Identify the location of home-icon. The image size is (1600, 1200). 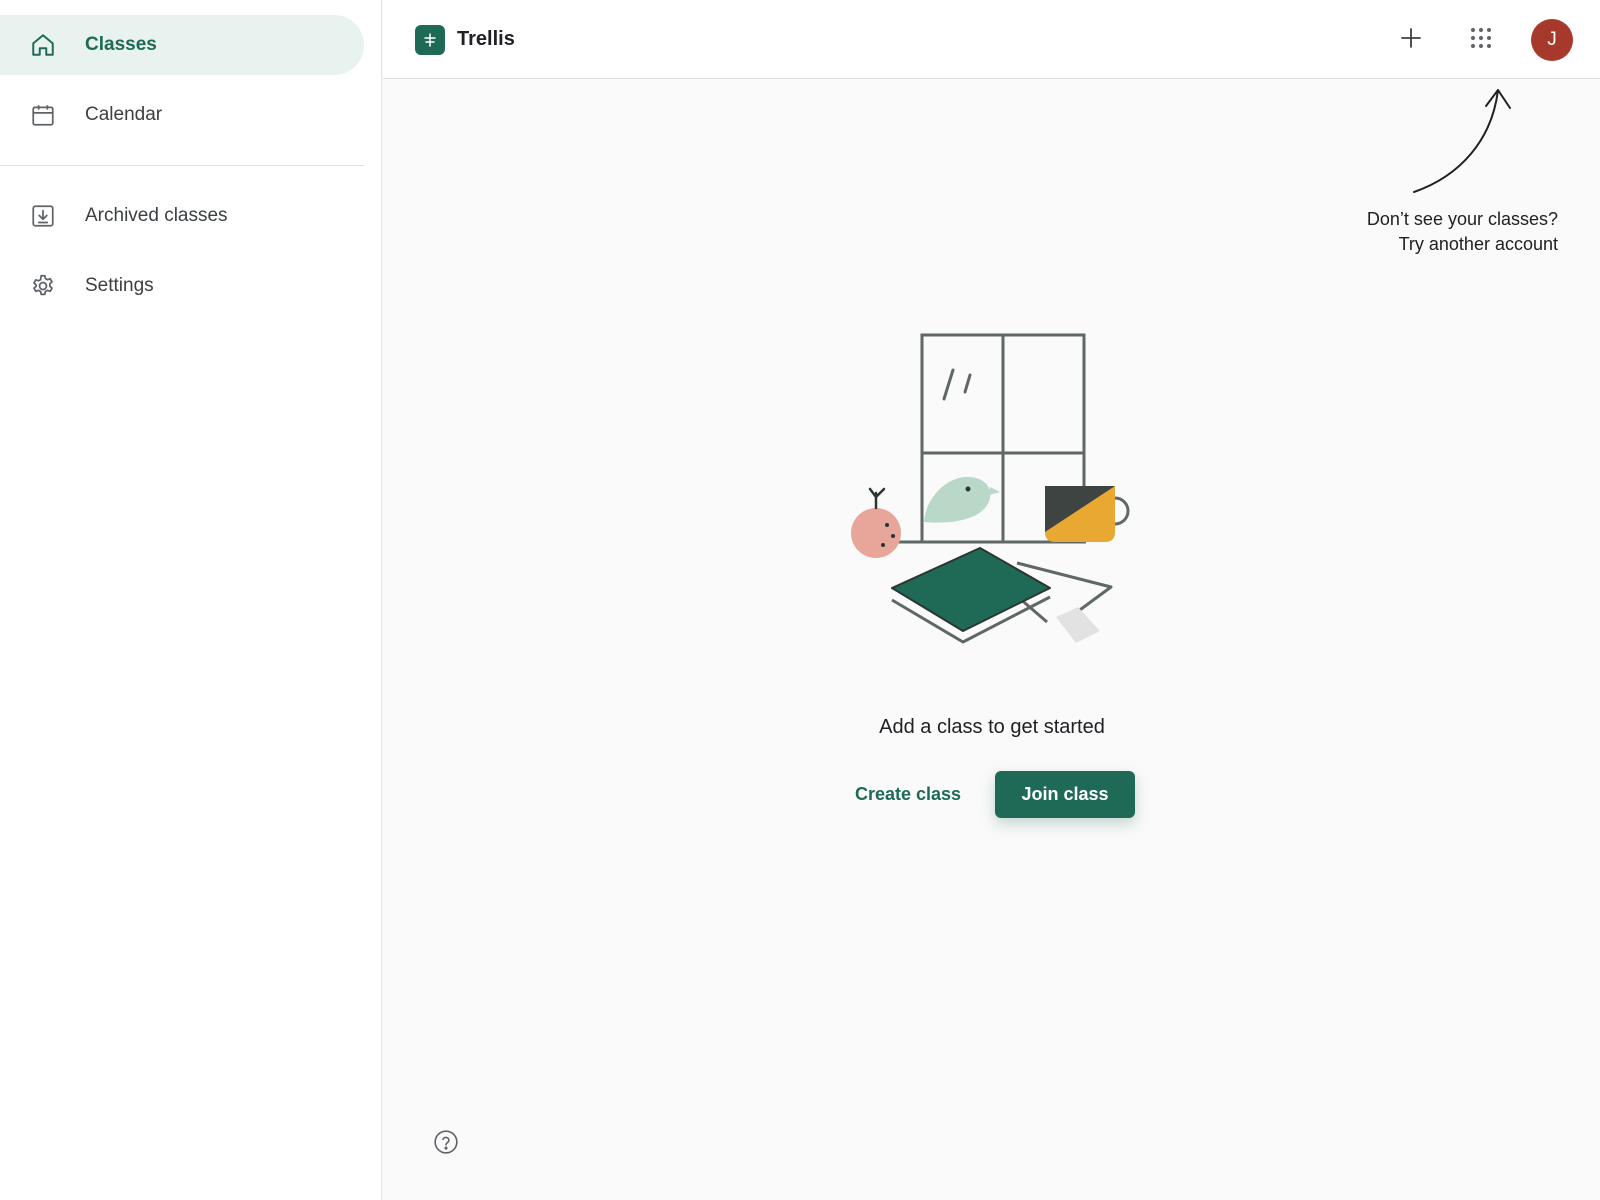
(43, 45).